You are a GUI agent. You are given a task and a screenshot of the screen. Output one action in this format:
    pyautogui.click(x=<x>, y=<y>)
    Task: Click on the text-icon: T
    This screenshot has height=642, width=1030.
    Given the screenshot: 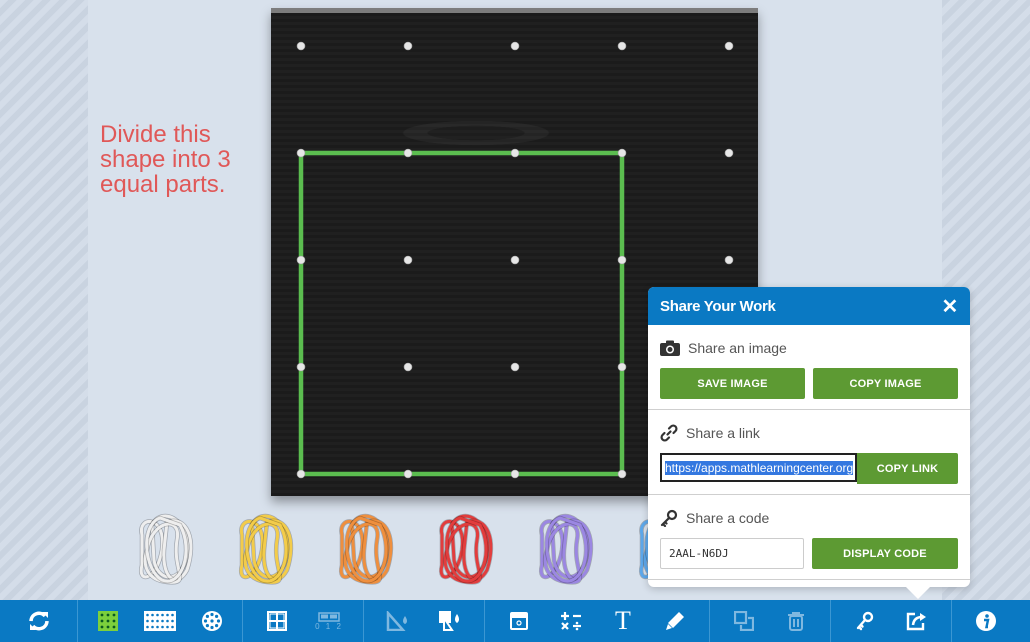 What is the action you would take?
    pyautogui.click(x=623, y=620)
    